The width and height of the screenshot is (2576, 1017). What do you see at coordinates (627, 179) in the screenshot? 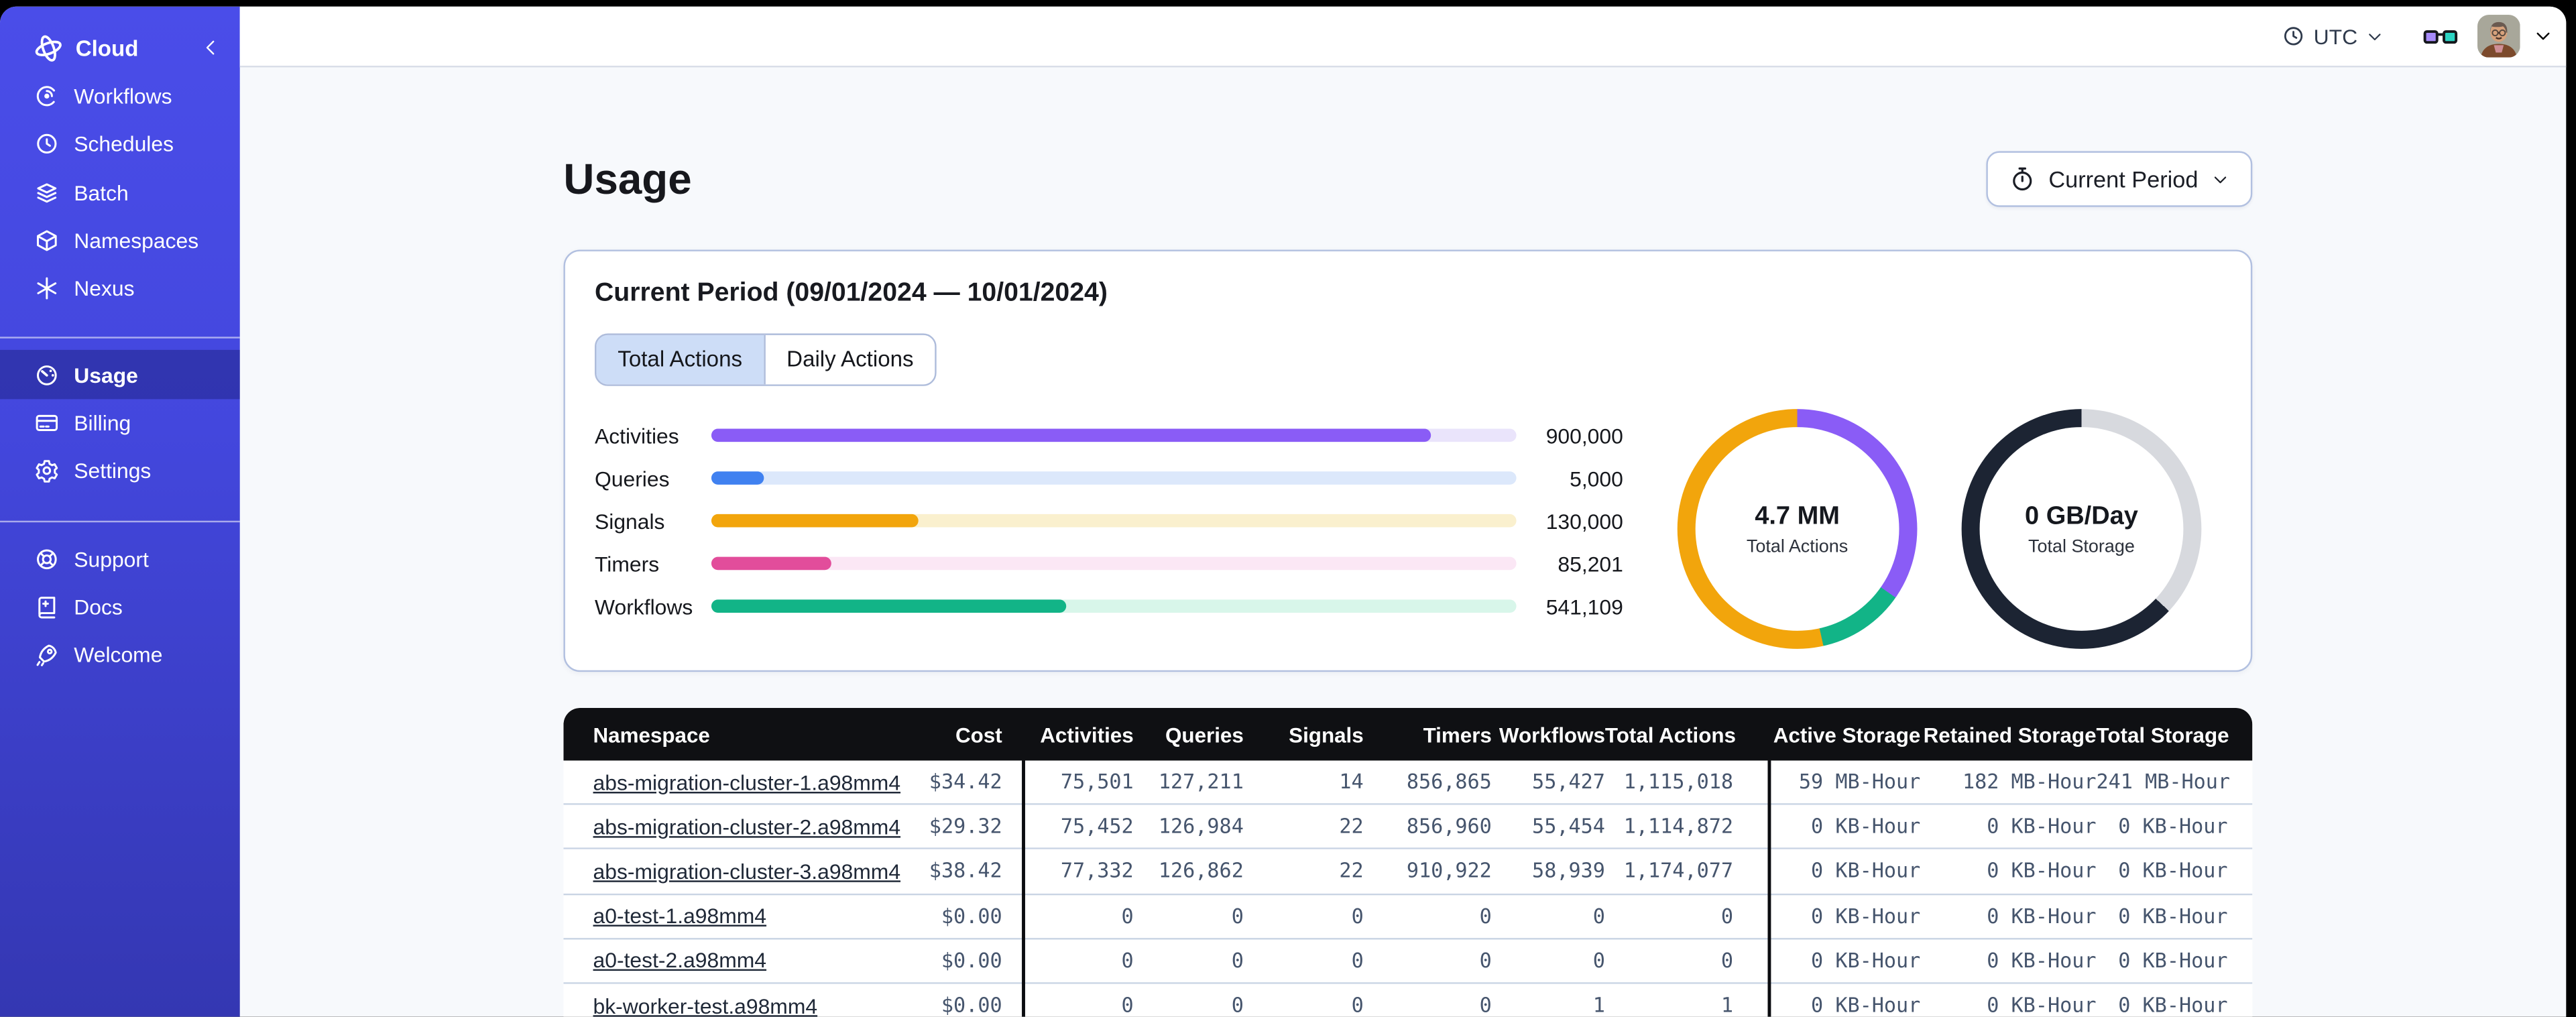
I see `page-title: Usage` at bounding box center [627, 179].